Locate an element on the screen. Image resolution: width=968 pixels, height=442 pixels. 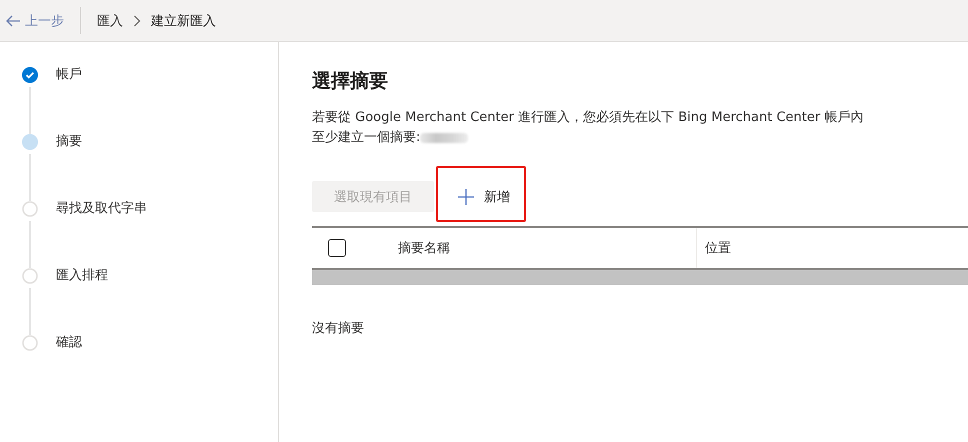
current-step-dot is located at coordinates (30, 142).